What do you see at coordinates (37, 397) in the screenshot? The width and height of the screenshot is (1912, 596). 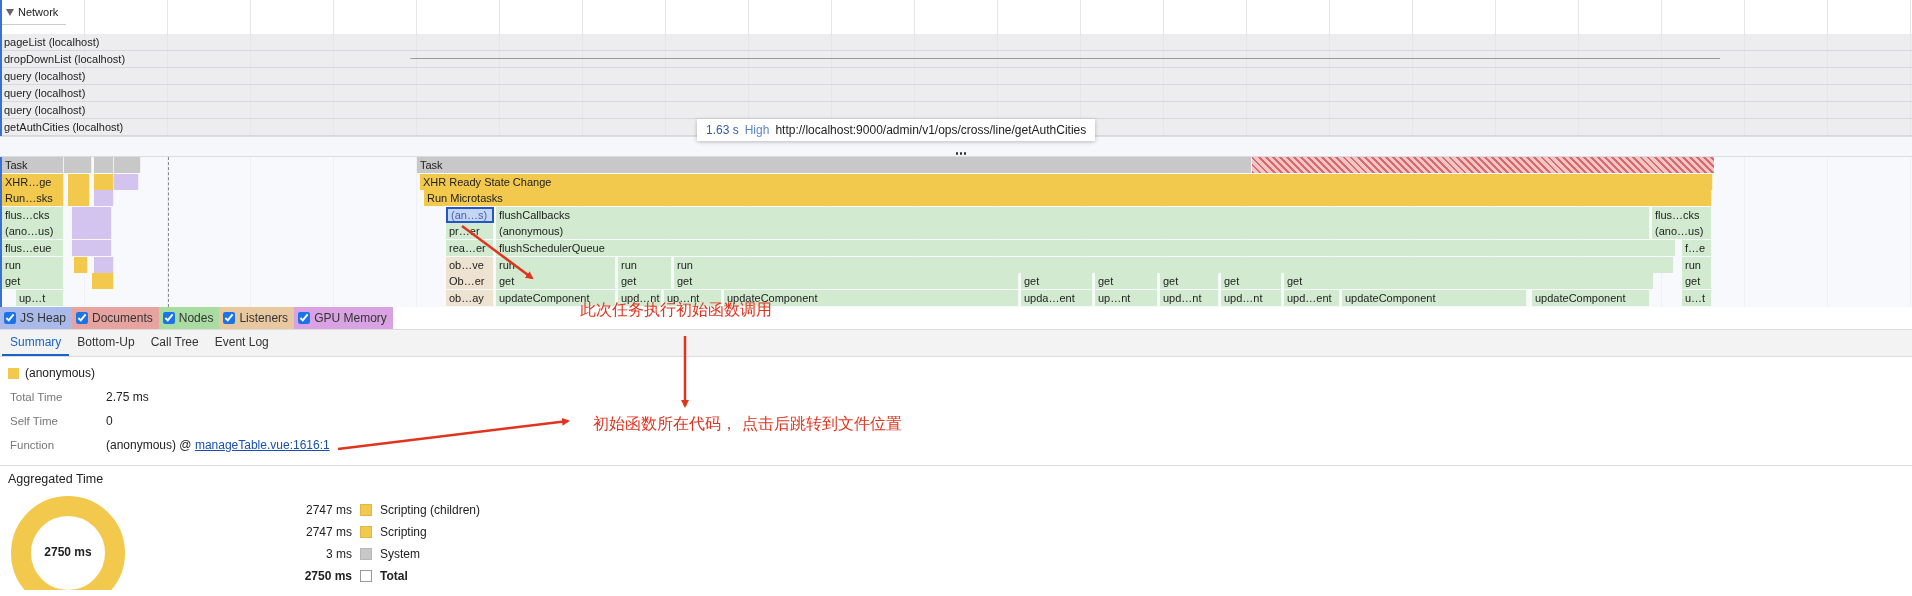 I see `field-label: Total Time` at bounding box center [37, 397].